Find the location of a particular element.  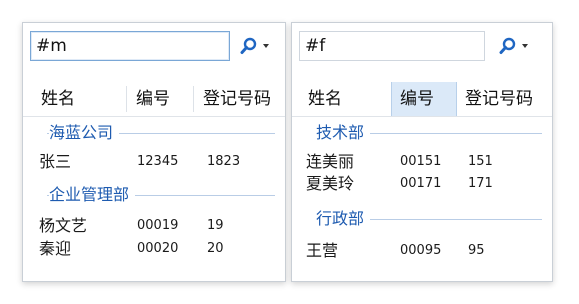

group-header: 海蓝公司 is located at coordinates (149, 133).